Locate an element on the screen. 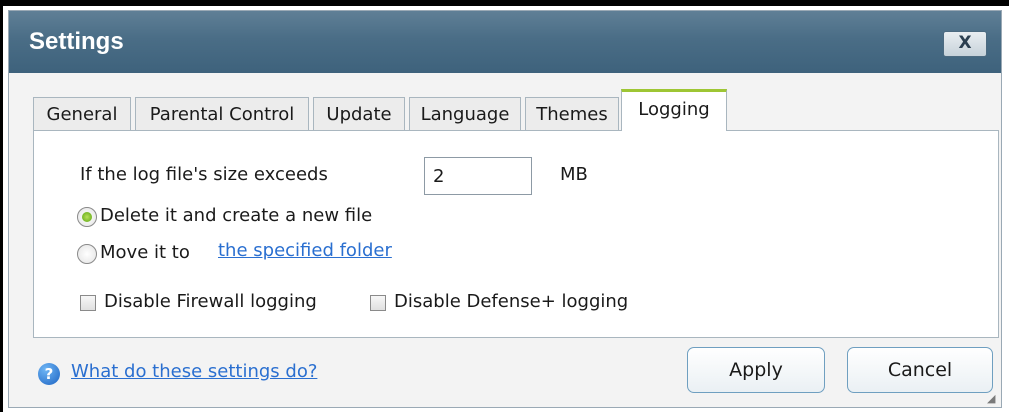 The image size is (1009, 412). title-bar: Settings X is located at coordinates (505, 42).